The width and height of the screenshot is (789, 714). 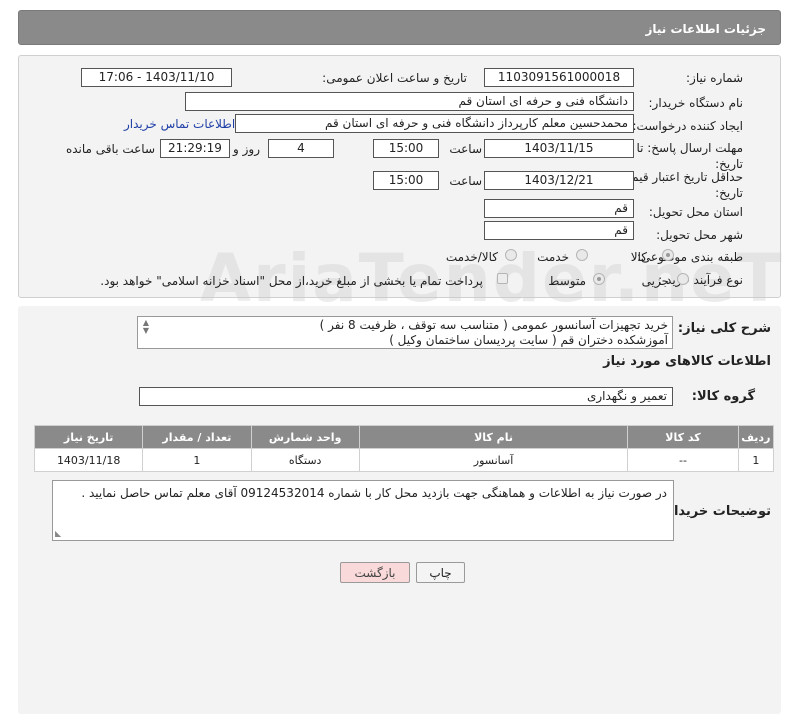 I want to click on category-option-service: خدمت, so click(x=553, y=257).